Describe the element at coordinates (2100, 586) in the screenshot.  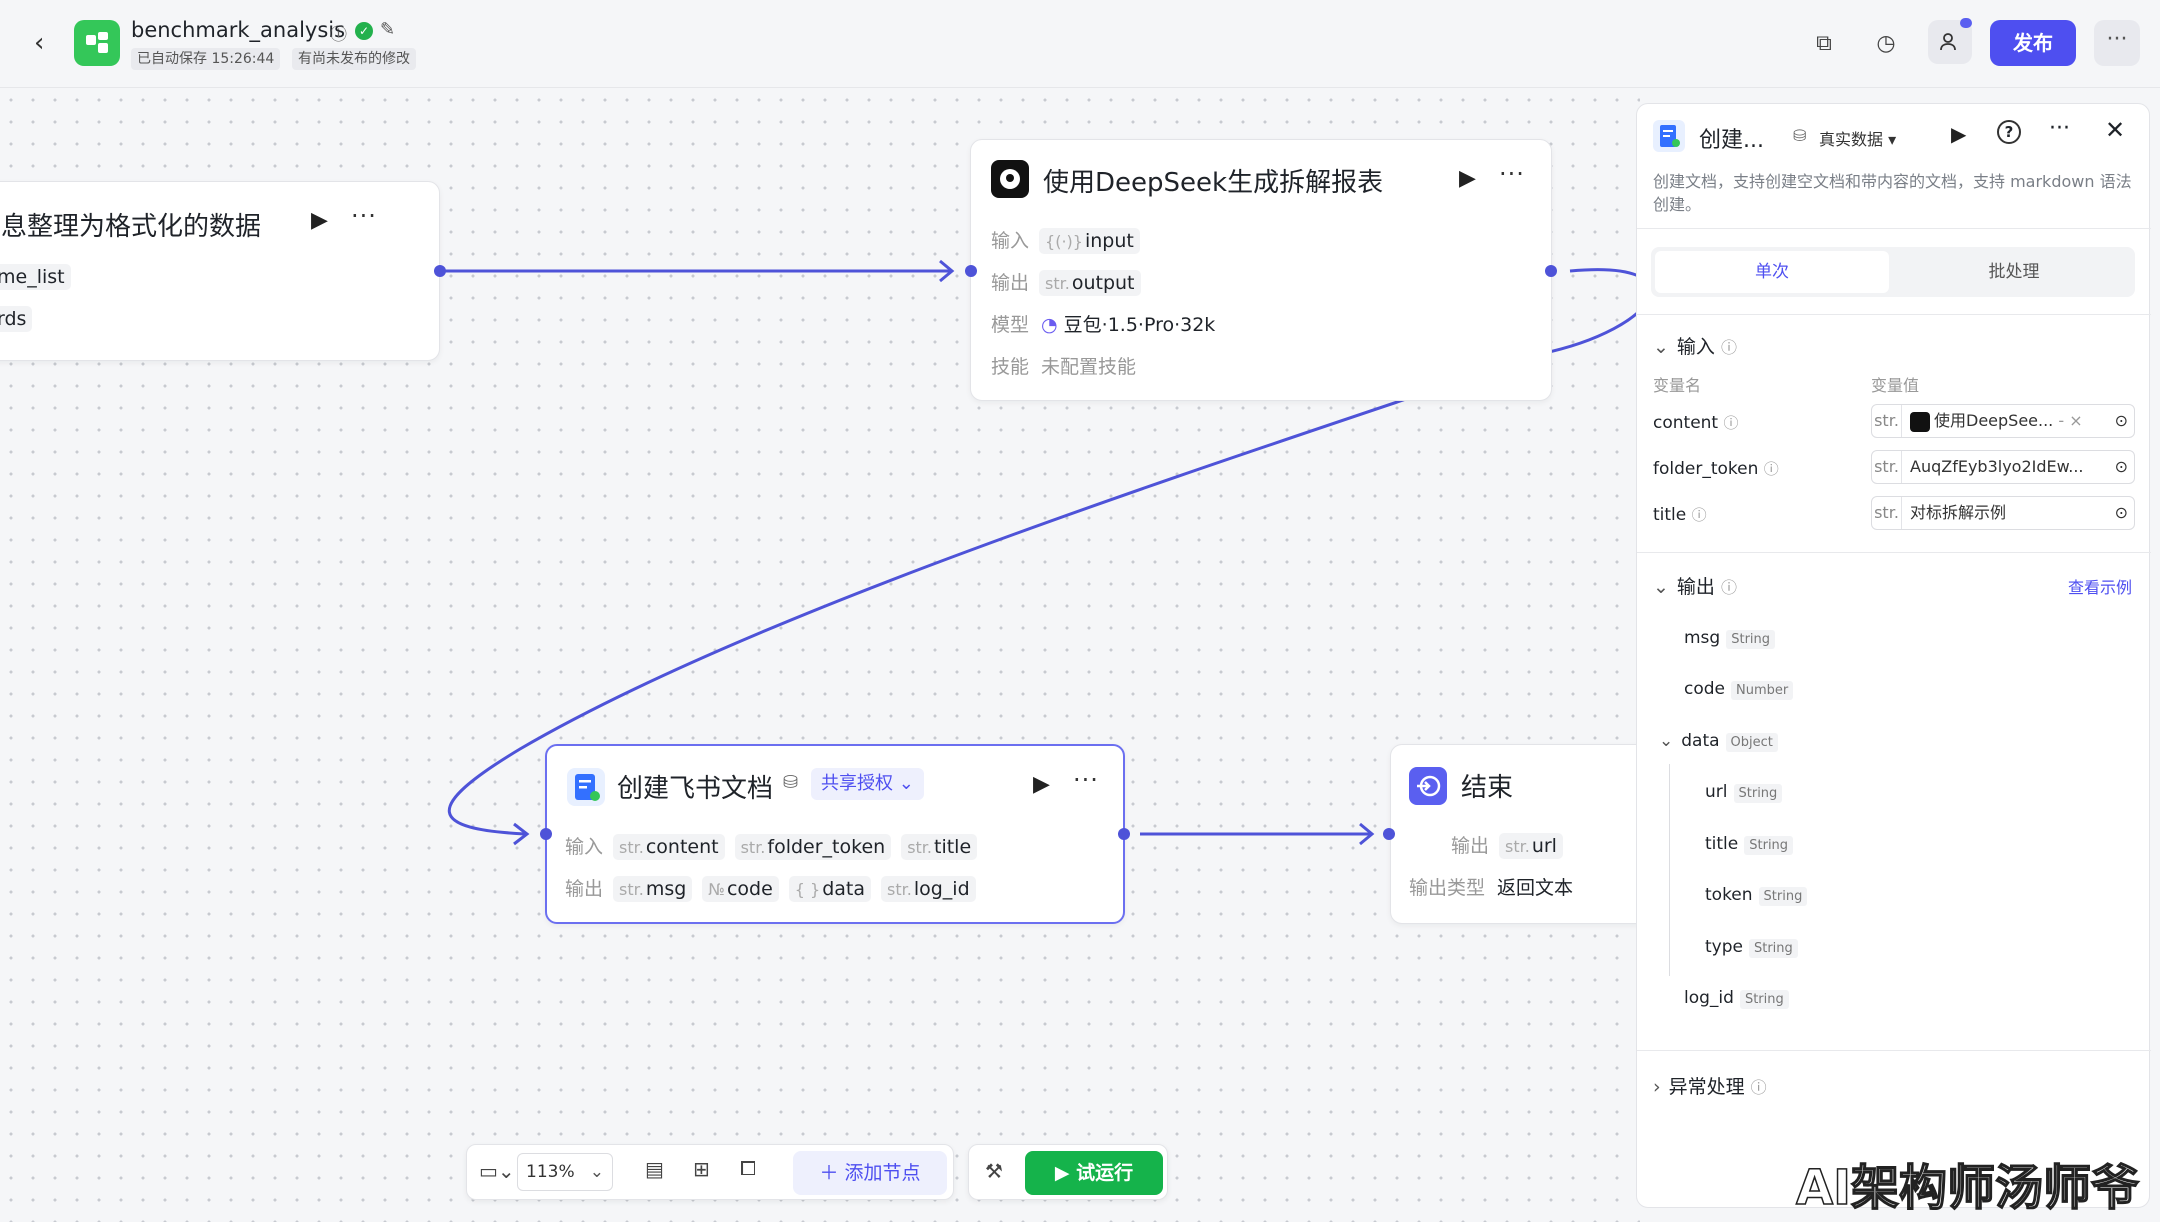
I see `view-example-link: 查看示例` at that location.